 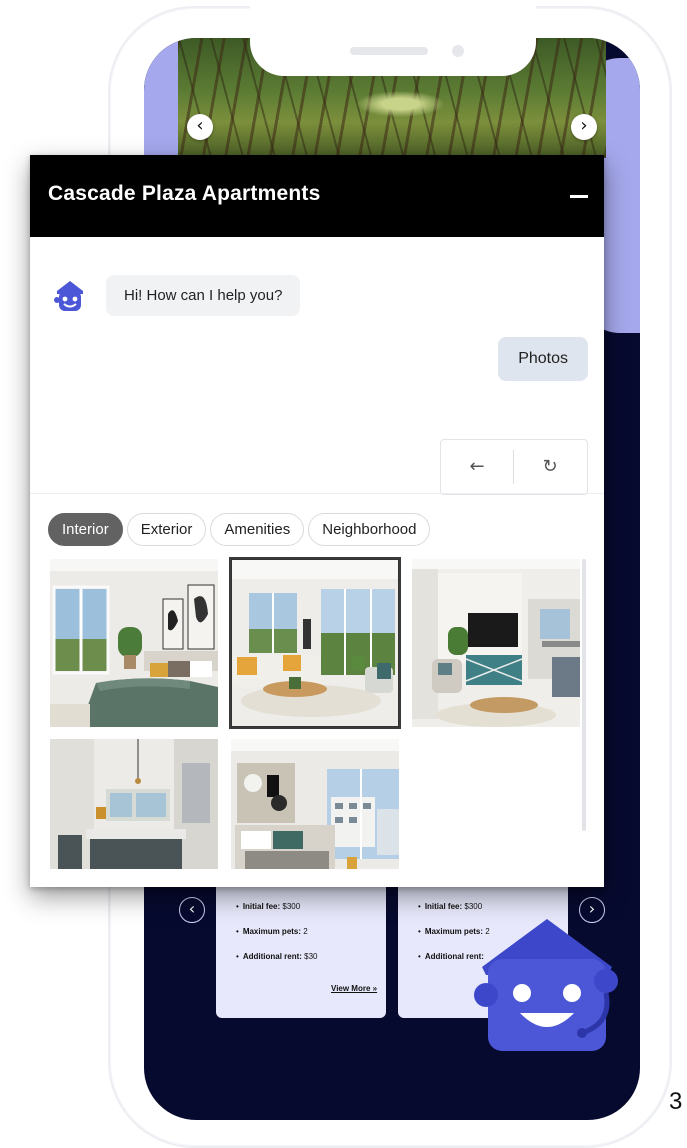 What do you see at coordinates (477, 467) in the screenshot?
I see `back-arrow-icon: ←` at bounding box center [477, 467].